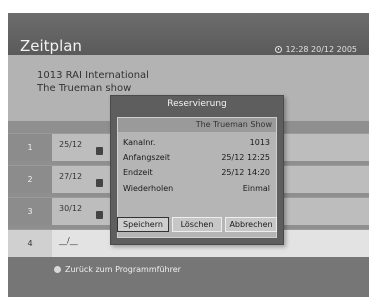 This screenshot has height=305, width=377. I want to click on dialog-buttons: Speichern Löschen Abbrechen, so click(197, 225).